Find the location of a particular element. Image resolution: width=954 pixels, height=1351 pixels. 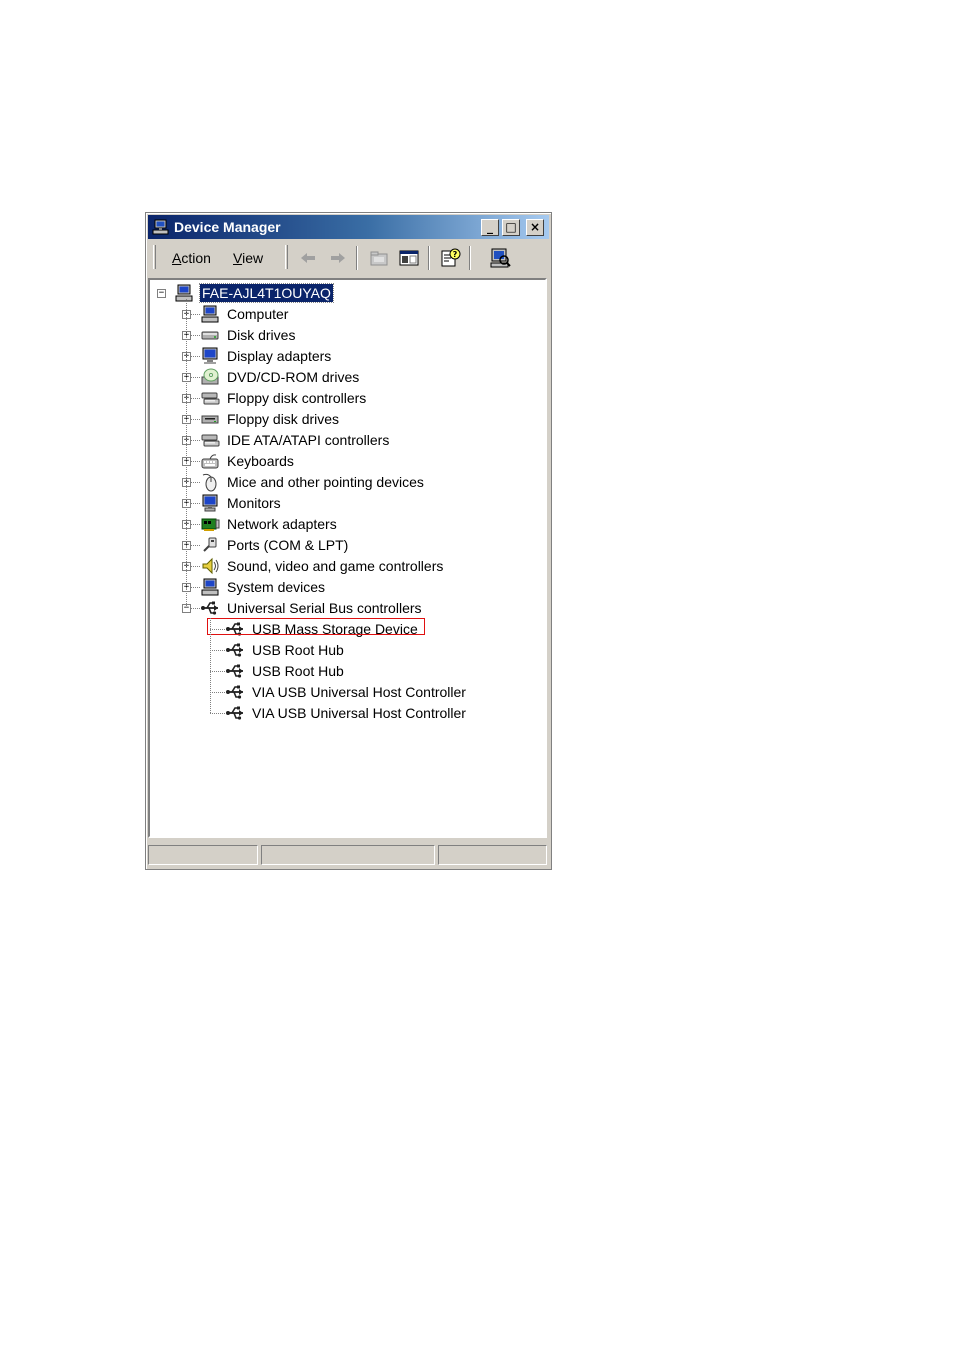

port-icon is located at coordinates (210, 545).